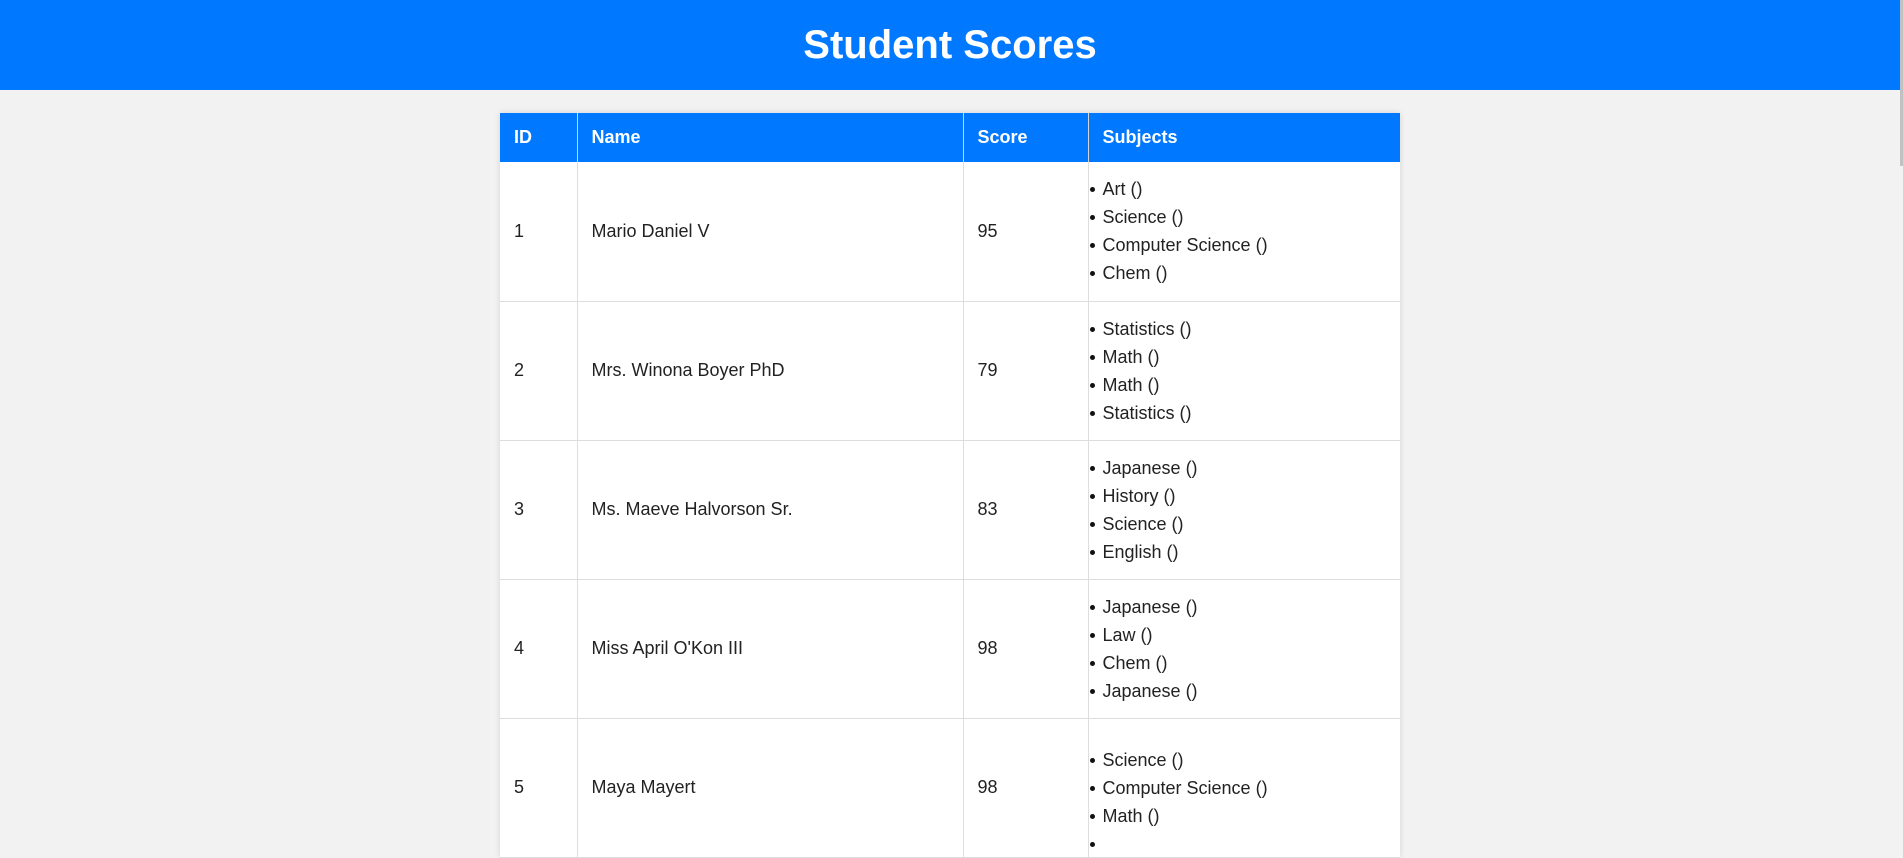 This screenshot has height=858, width=1903. What do you see at coordinates (770, 510) in the screenshot?
I see `cell-name: Ms. Maeve Halvorson Sr.` at bounding box center [770, 510].